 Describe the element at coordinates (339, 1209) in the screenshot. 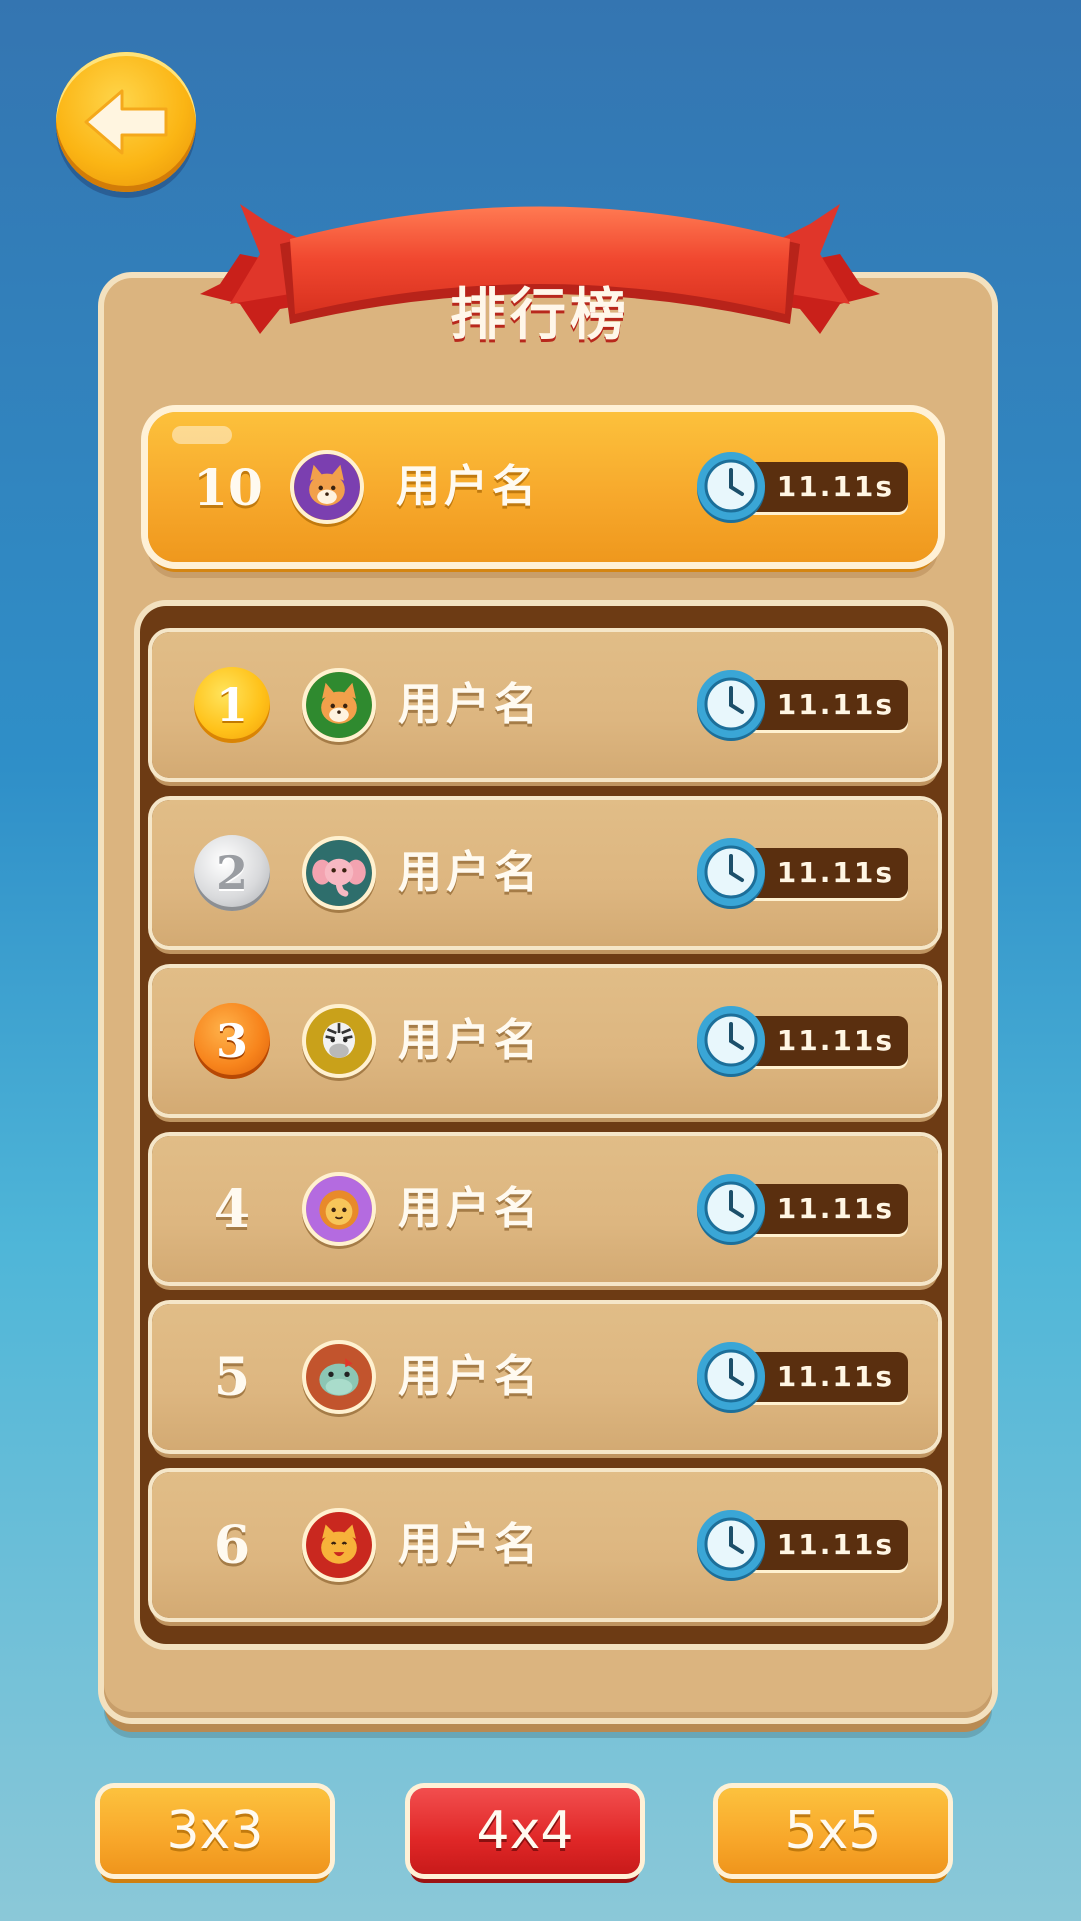

I see `lion-avatar-icon` at that location.